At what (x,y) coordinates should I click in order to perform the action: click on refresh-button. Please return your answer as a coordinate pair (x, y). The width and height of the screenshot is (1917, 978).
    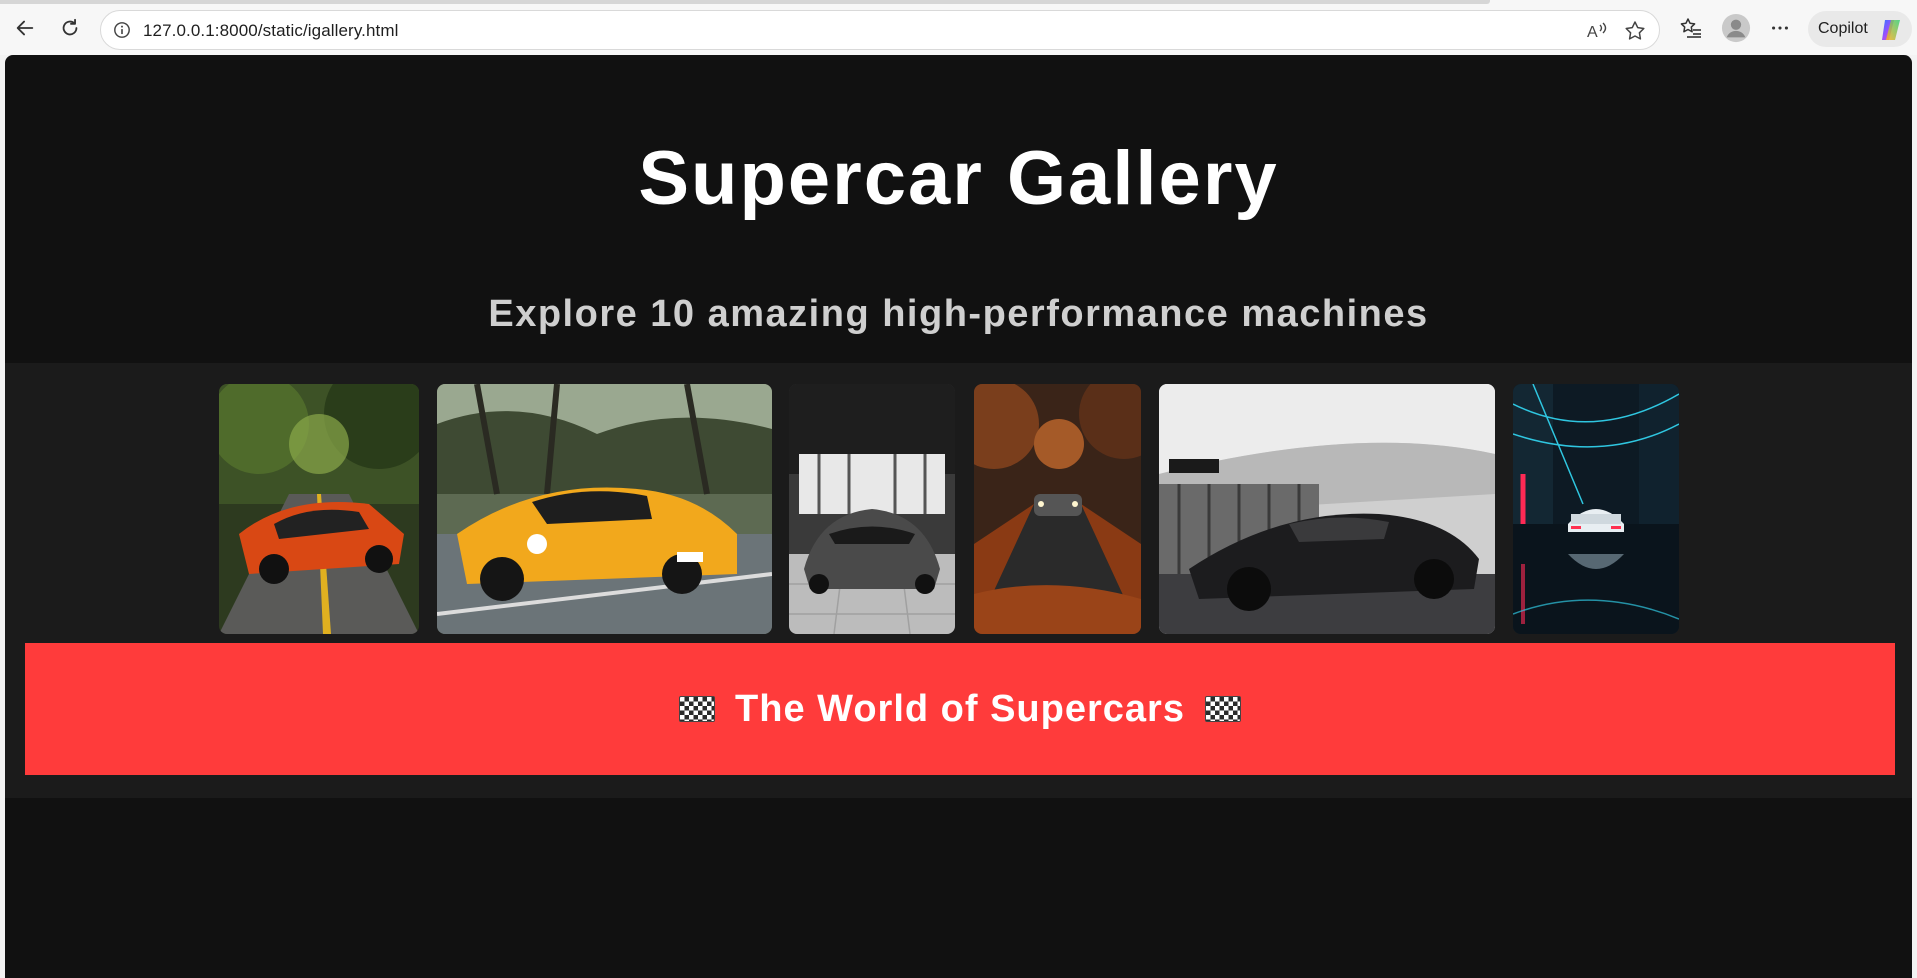
    Looking at the image, I should click on (70, 28).